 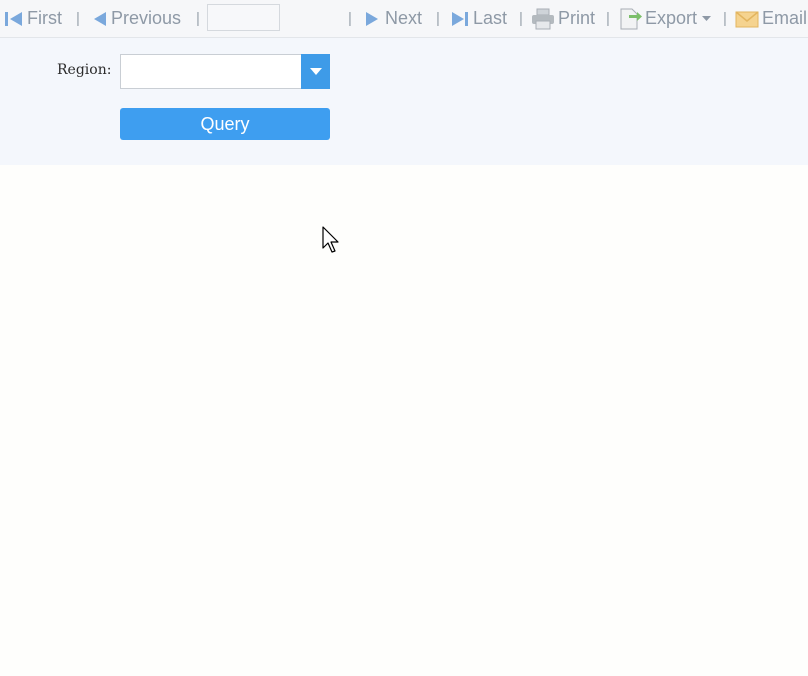 I want to click on envelope-icon, so click(x=747, y=19).